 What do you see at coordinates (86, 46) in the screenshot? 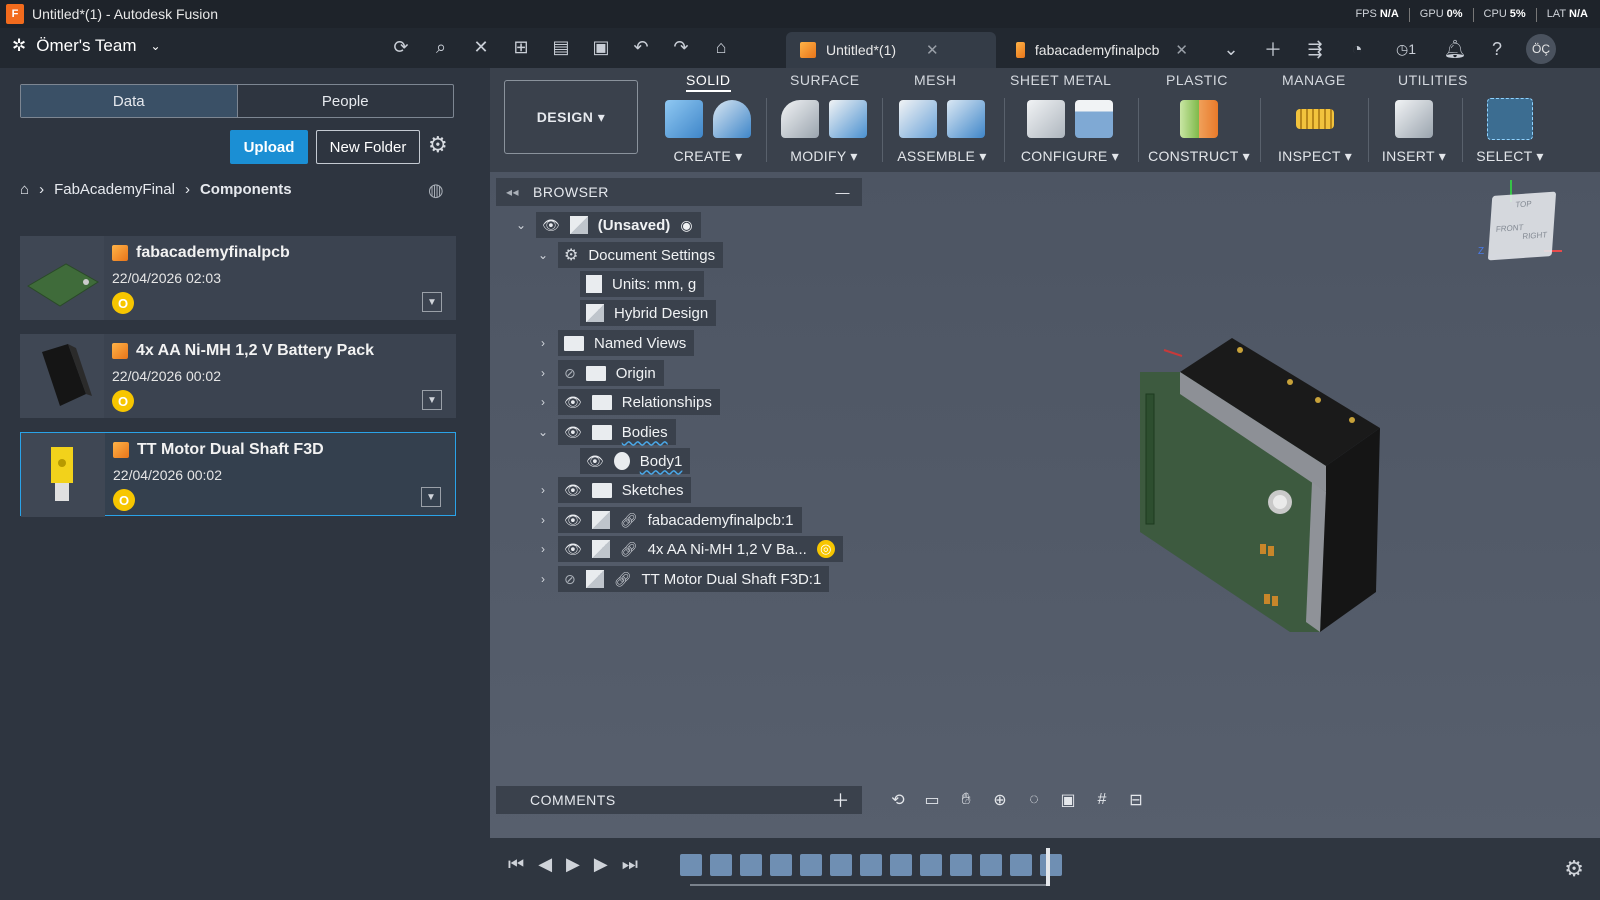
I see `team-selector: ✲ Ömer's Team ⌄` at bounding box center [86, 46].